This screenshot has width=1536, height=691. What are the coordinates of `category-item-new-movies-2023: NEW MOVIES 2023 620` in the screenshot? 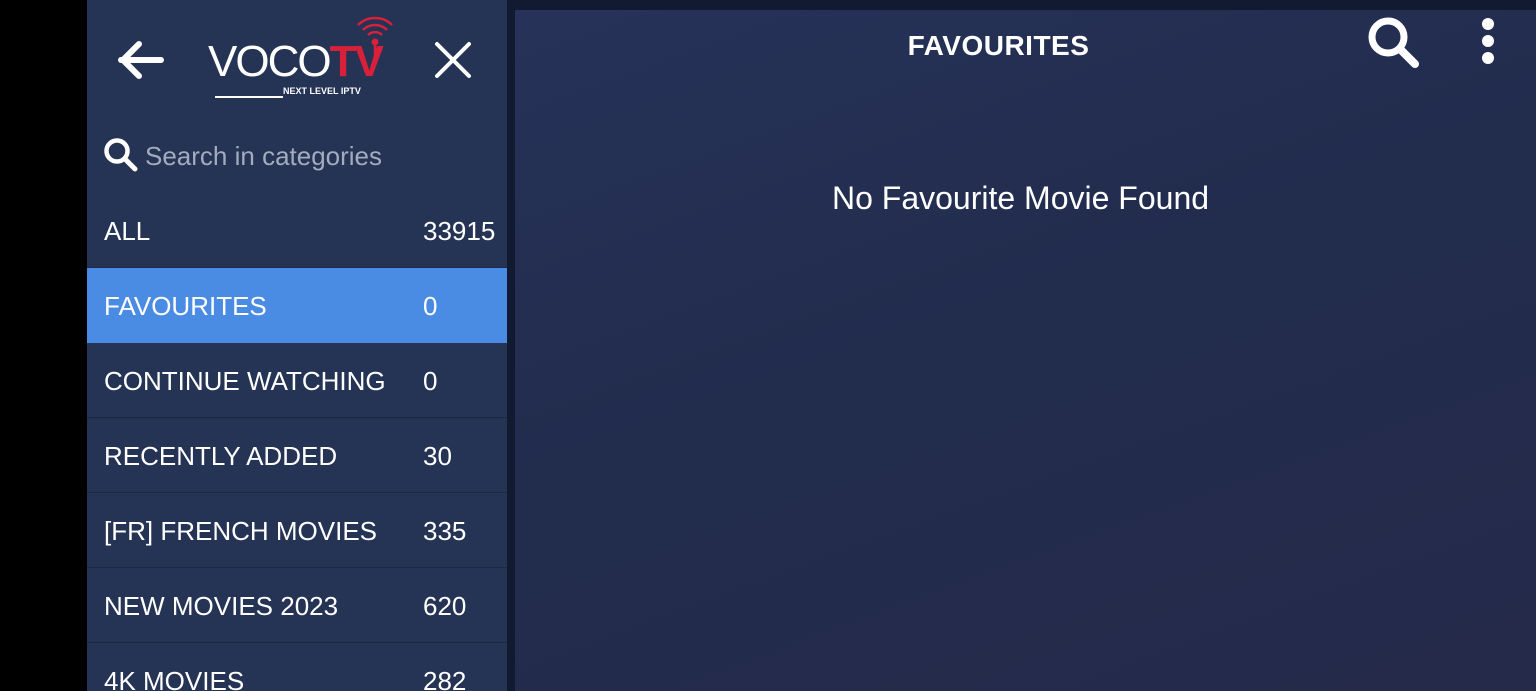 It's located at (297, 605).